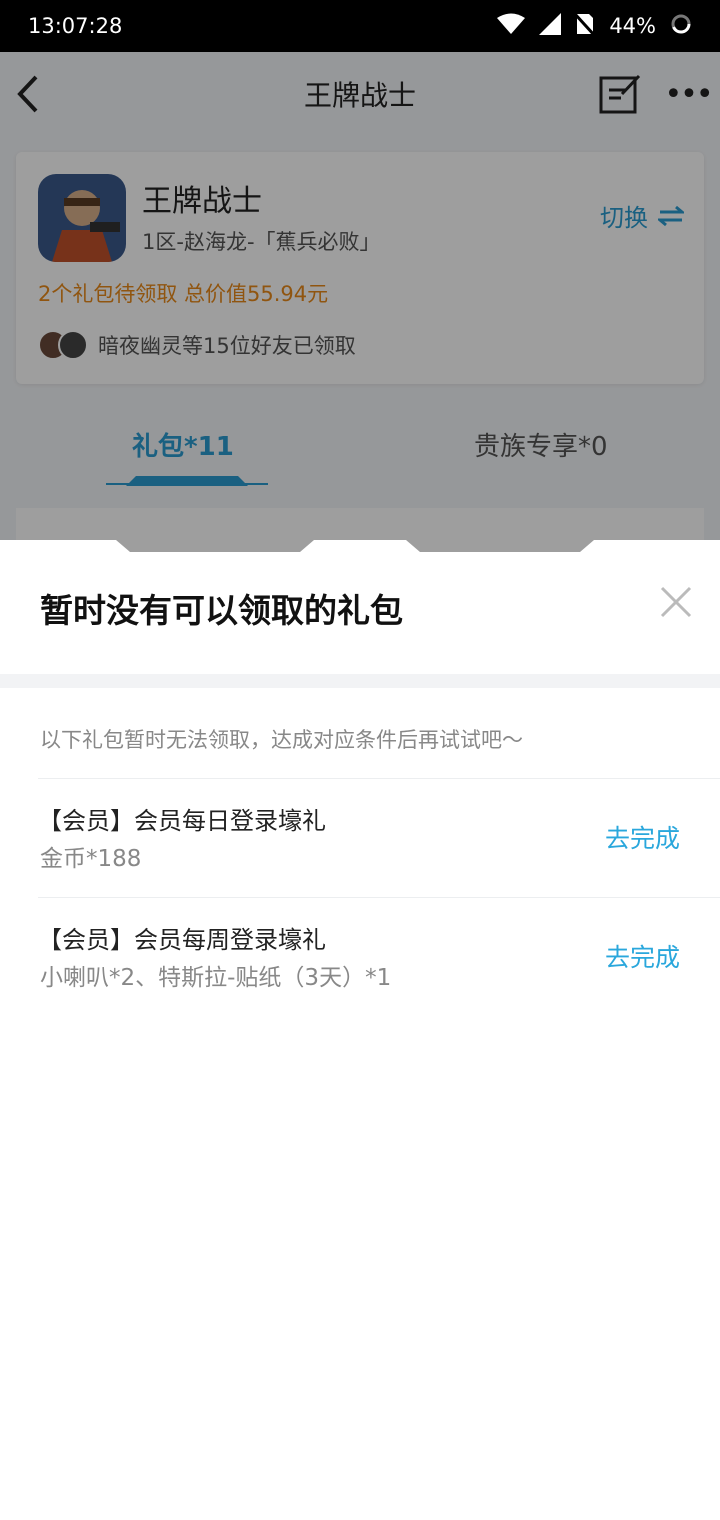 This screenshot has height=1520, width=720. What do you see at coordinates (360, 26) in the screenshot?
I see `status-bar: 13:07:28 44%` at bounding box center [360, 26].